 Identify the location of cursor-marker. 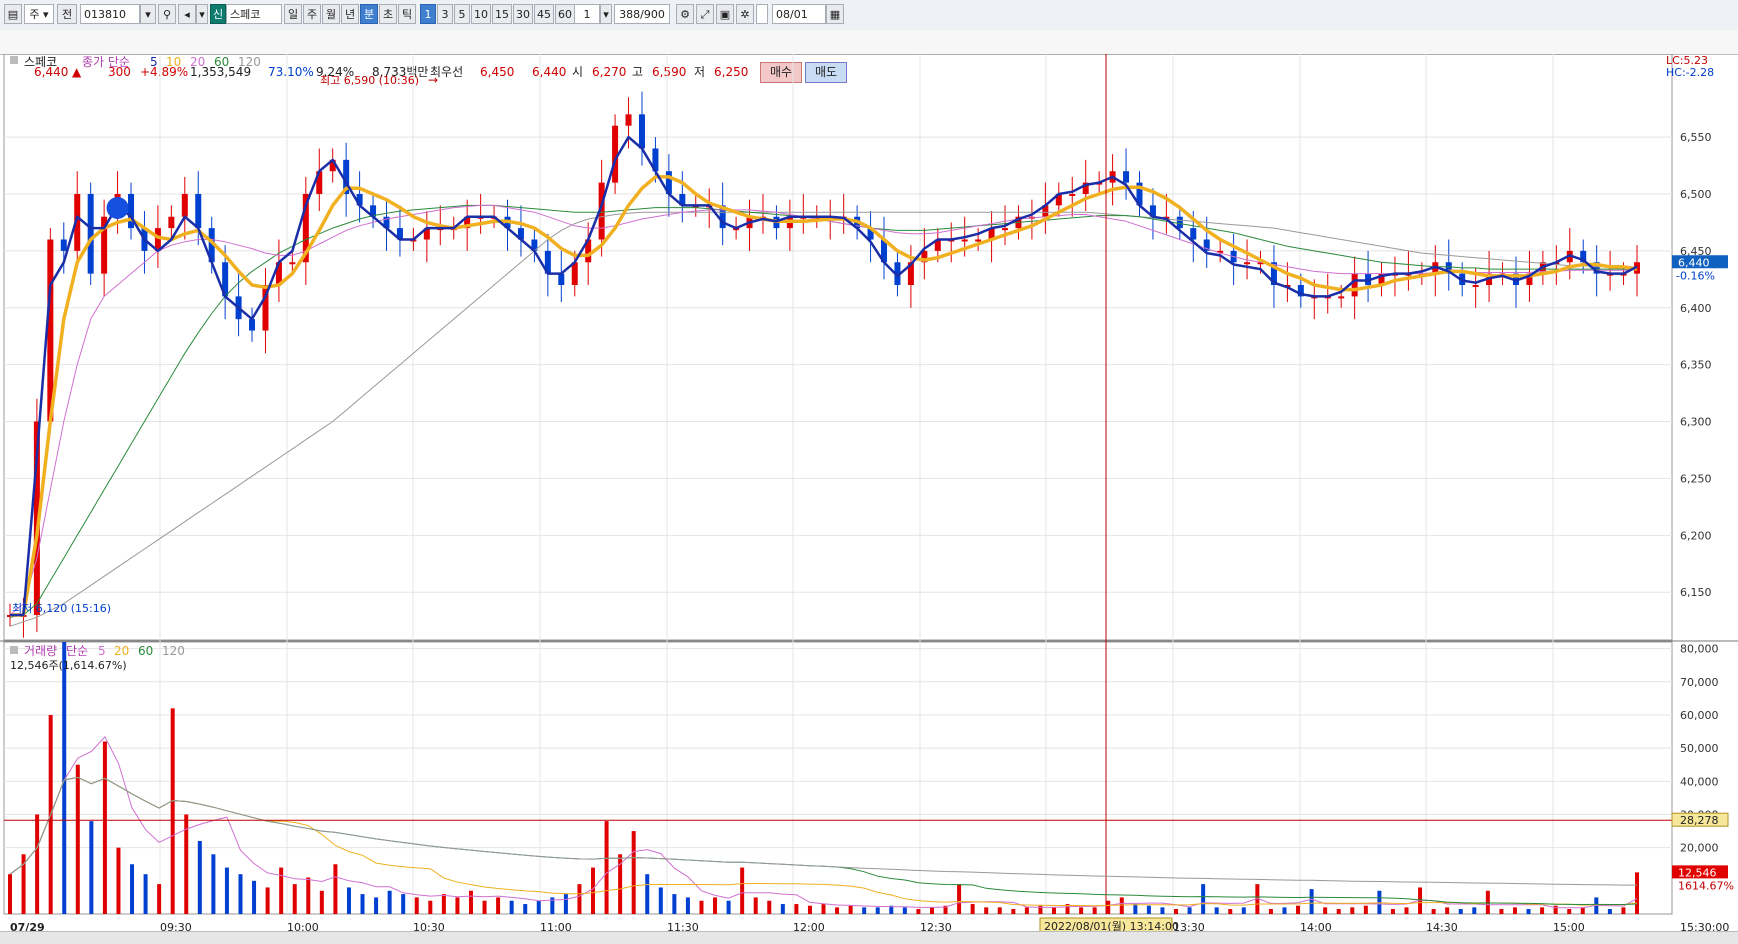
(117, 207).